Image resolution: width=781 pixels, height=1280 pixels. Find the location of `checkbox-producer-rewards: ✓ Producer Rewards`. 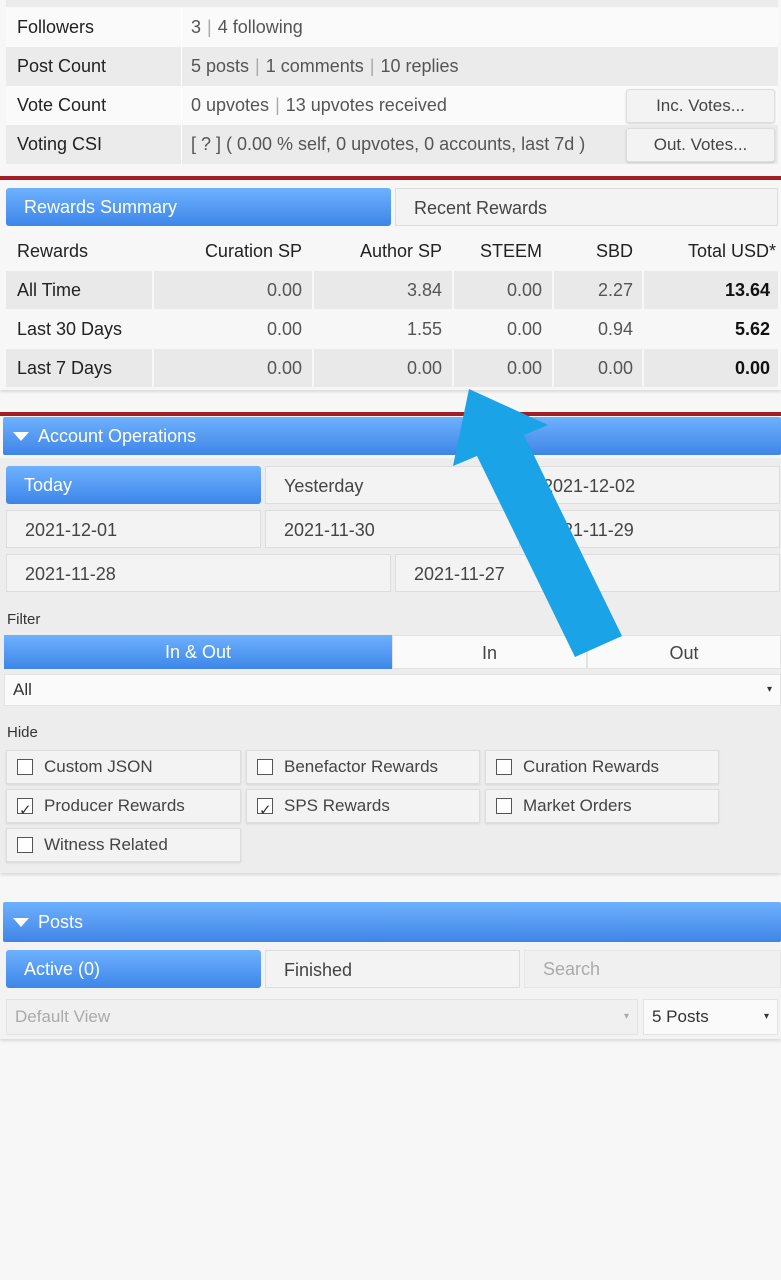

checkbox-producer-rewards: ✓ Producer Rewards is located at coordinates (123, 806).